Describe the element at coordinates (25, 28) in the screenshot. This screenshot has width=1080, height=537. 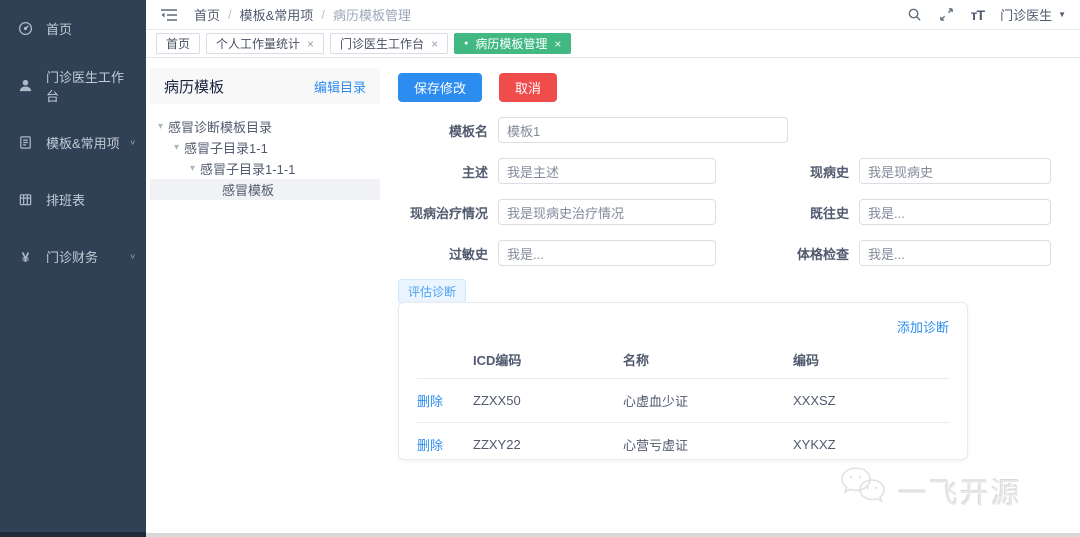
I see `dashboard-icon` at that location.